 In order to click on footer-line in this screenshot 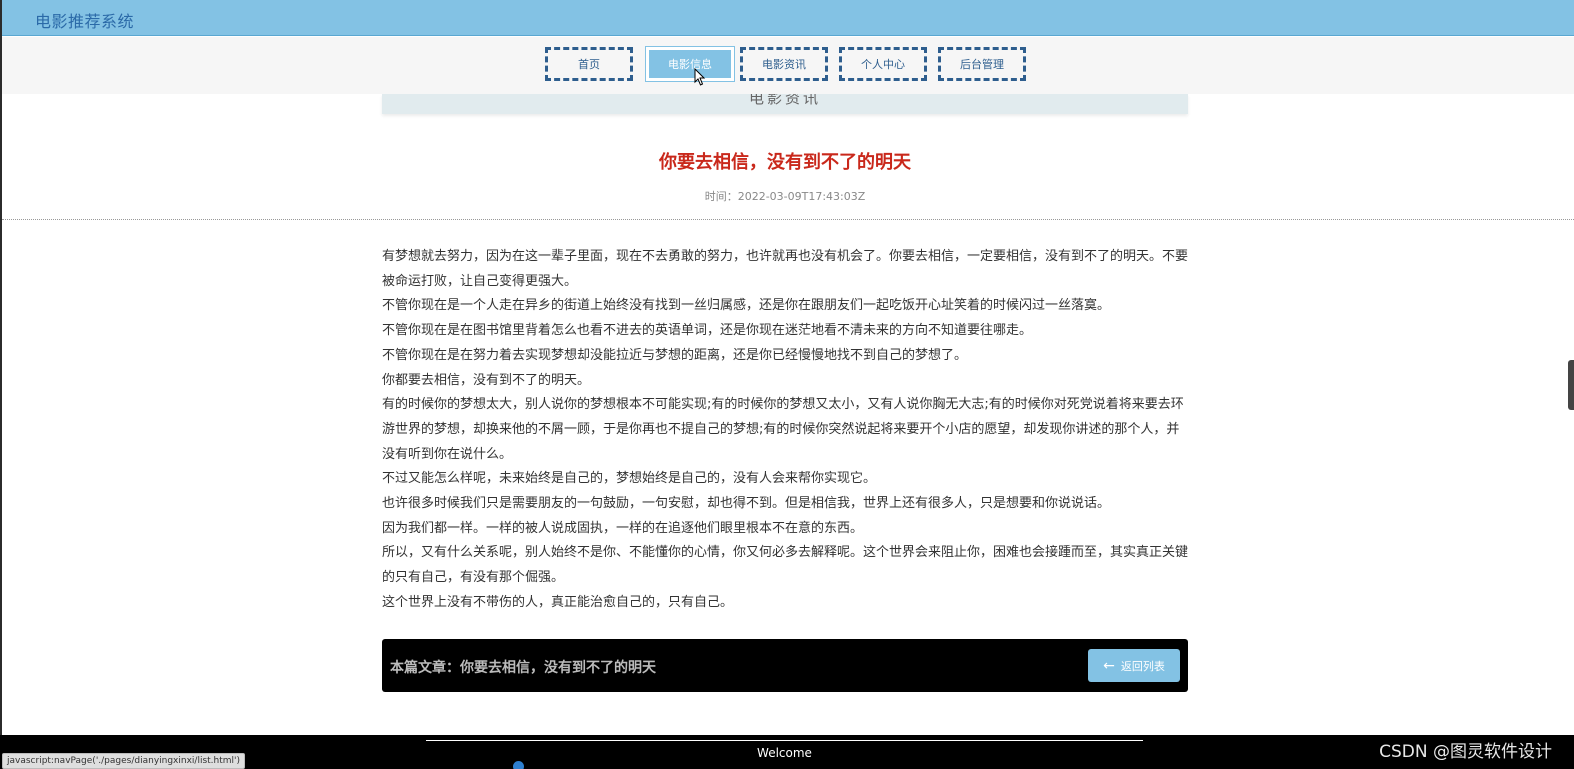, I will do `click(784, 740)`.